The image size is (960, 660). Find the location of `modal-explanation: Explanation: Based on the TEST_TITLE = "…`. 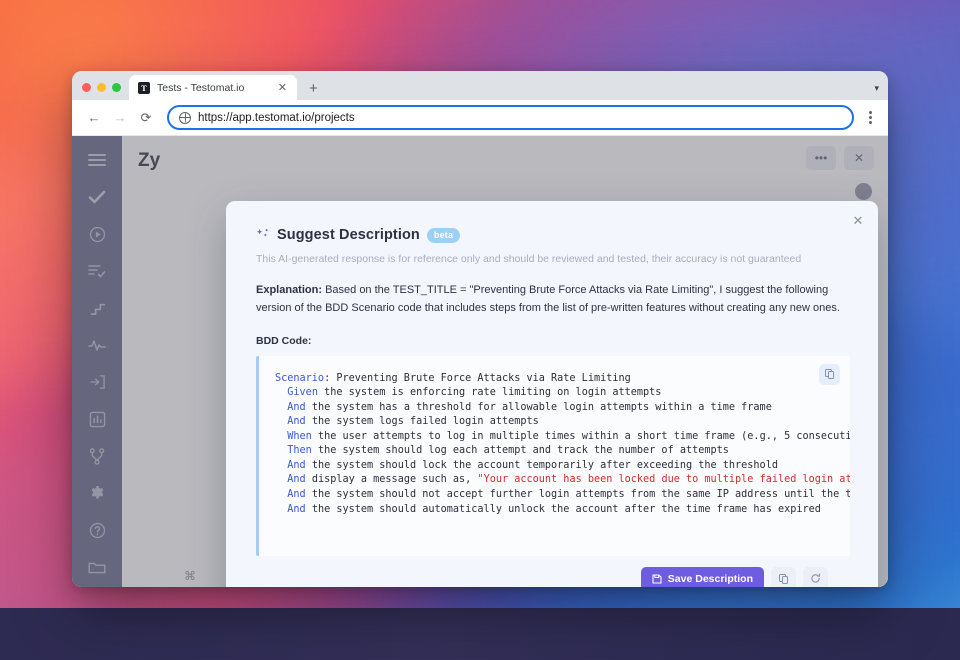

modal-explanation: Explanation: Based on the TEST_TITLE = "… is located at coordinates (548, 300).